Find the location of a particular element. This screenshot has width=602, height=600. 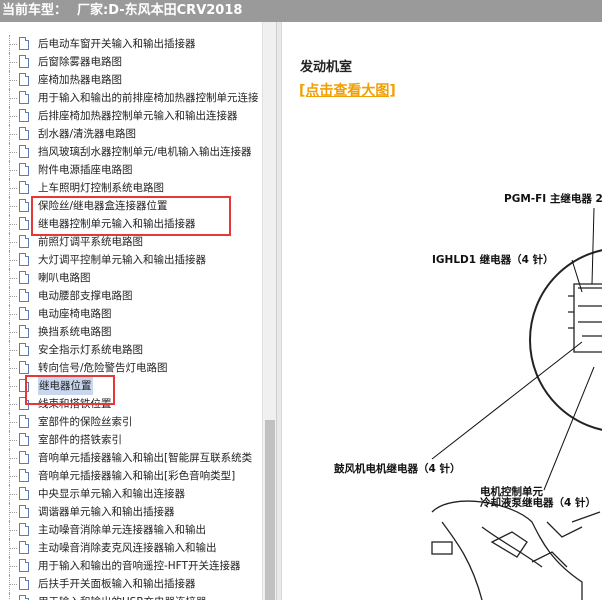

coolant-pump-relay-label: 冷却液泵继电器（4 针） is located at coordinates (538, 502).